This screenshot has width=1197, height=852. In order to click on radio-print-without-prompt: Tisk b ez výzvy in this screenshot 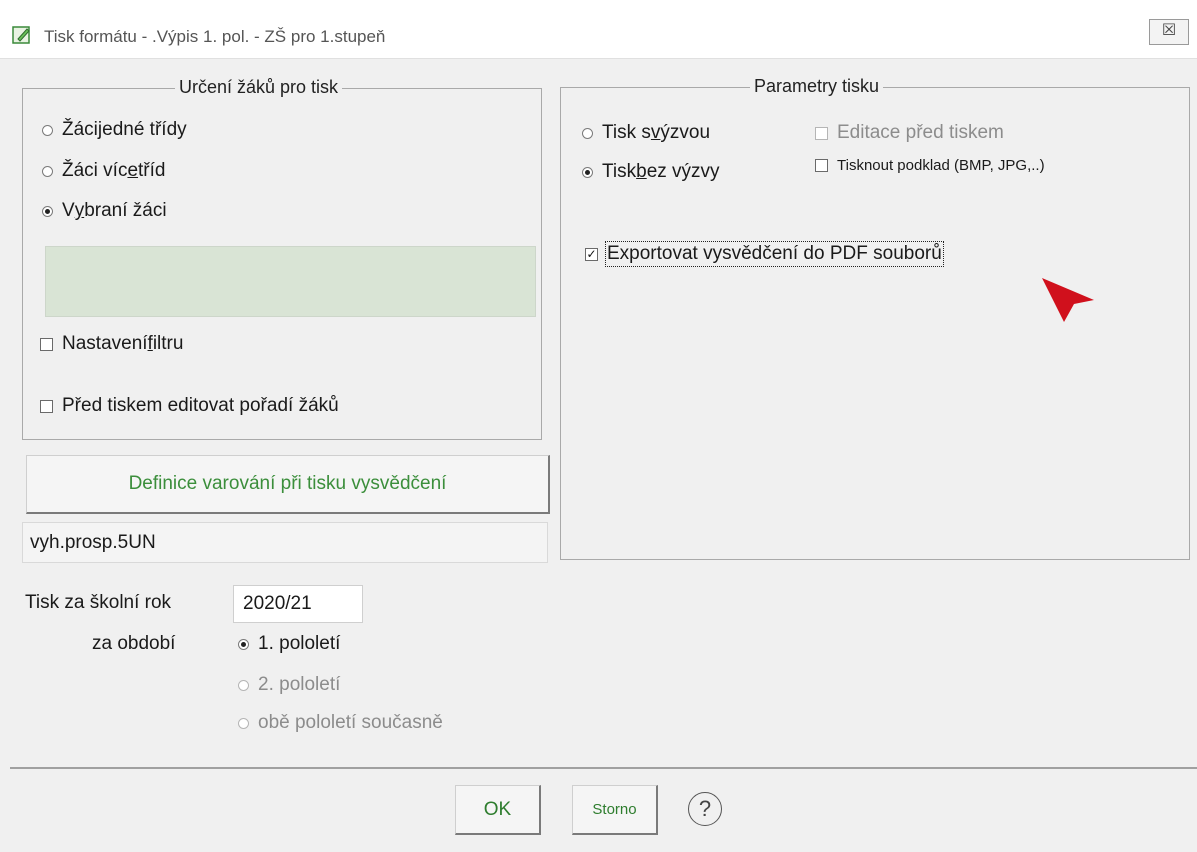, I will do `click(651, 172)`.